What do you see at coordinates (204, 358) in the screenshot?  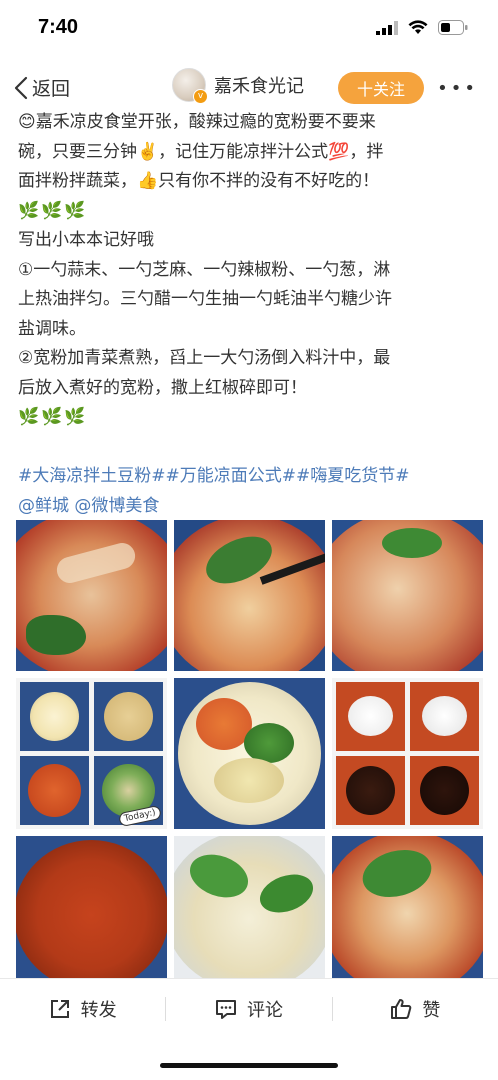 I see `post-text-line: ②宽粉加青菜煮熟，舀上一大勺汤倒入料汁中，最` at bounding box center [204, 358].